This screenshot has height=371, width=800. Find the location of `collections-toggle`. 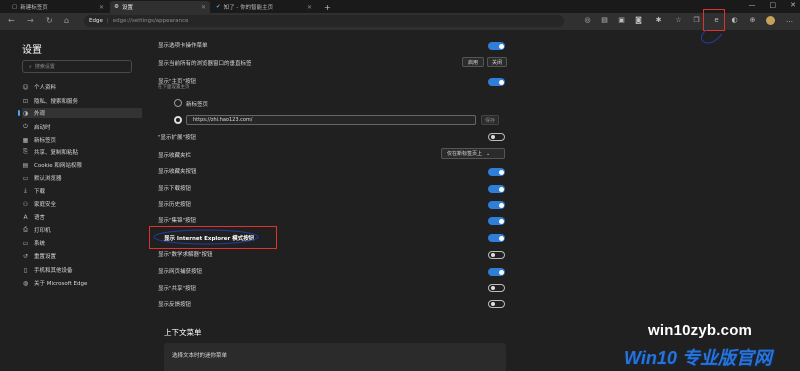

collections-toggle is located at coordinates (496, 221).